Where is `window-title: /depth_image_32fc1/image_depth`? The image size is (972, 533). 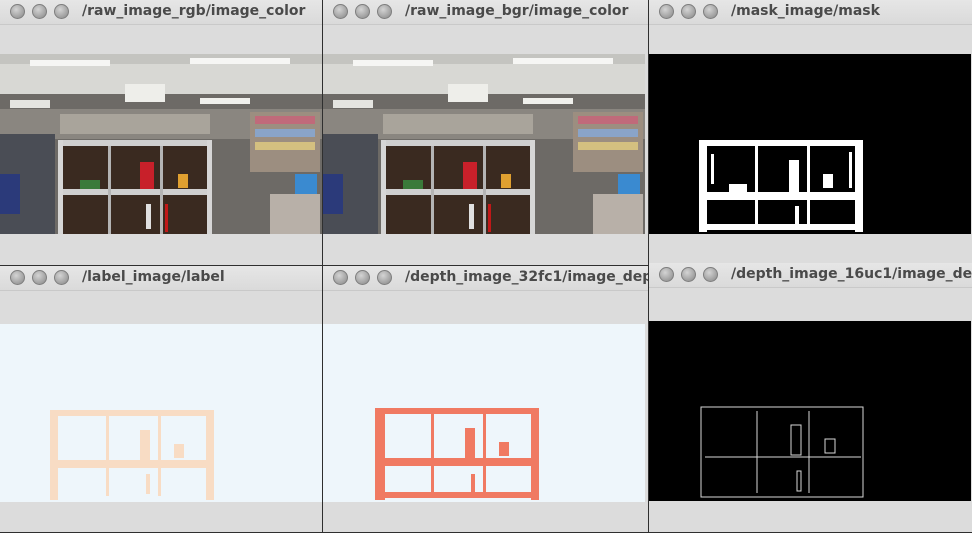
window-title: /depth_image_32fc1/image_depth is located at coordinates (527, 277).